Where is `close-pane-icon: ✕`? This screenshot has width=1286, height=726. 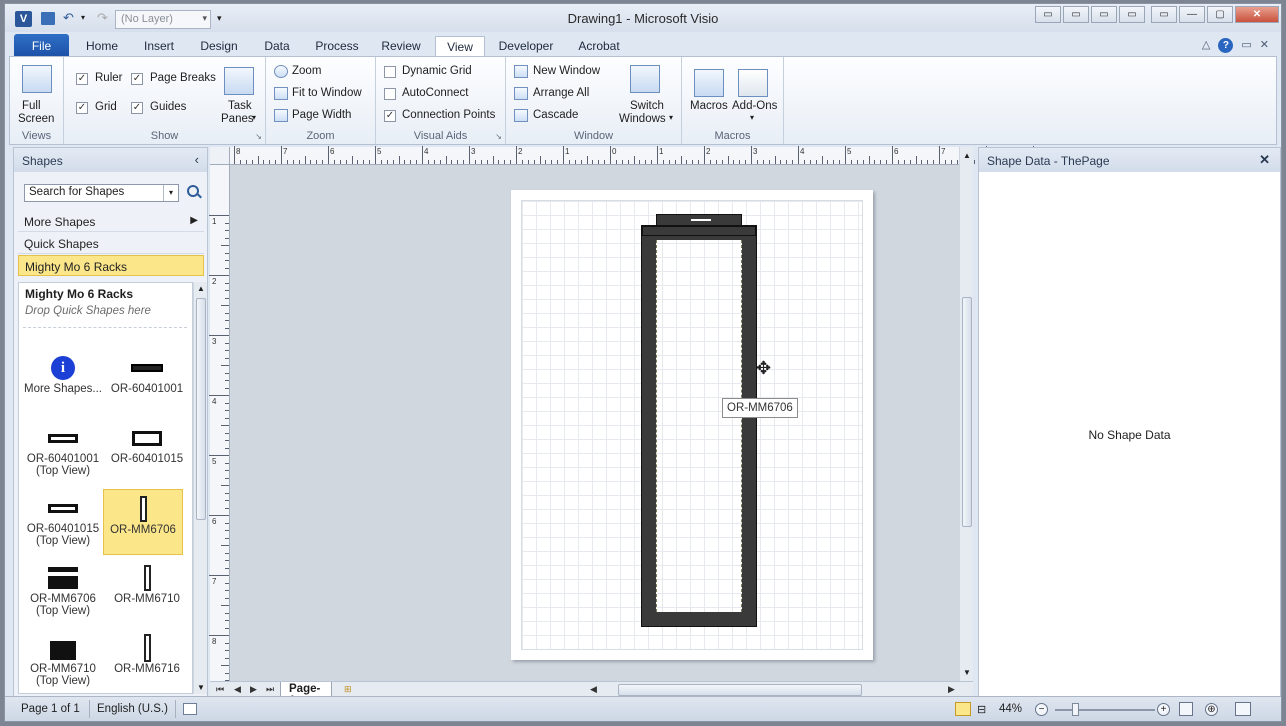 close-pane-icon: ✕ is located at coordinates (1264, 160).